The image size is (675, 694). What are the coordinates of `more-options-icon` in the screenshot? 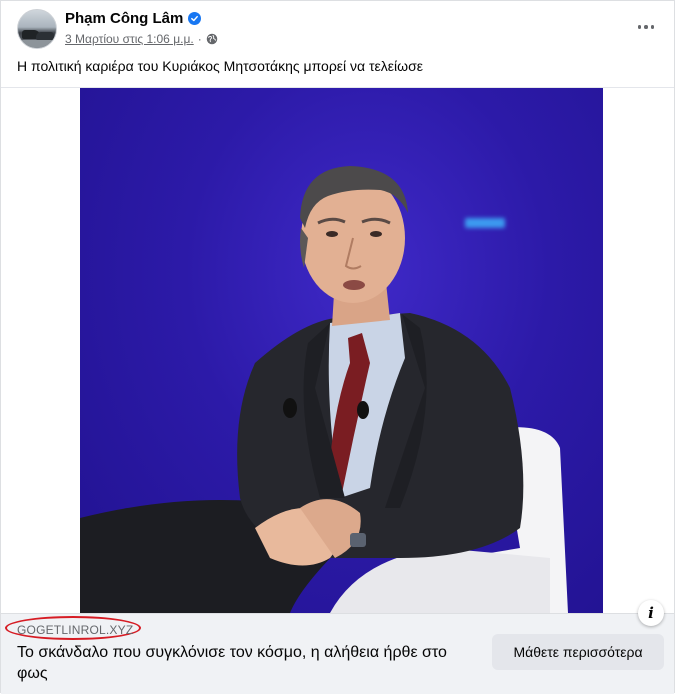 It's located at (646, 27).